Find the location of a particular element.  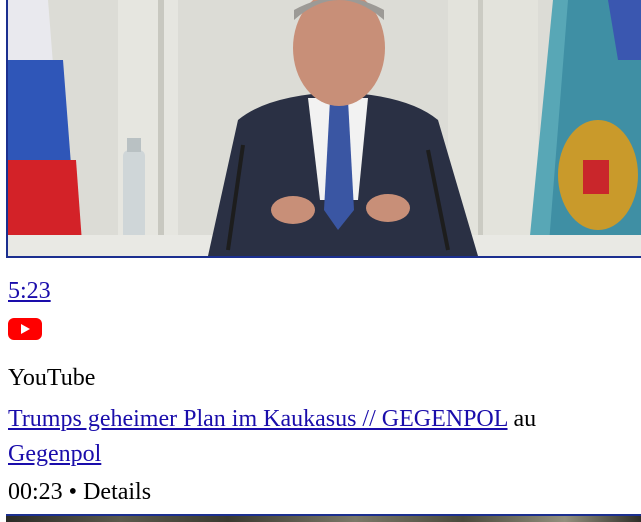

video-channel: Gegenpol is located at coordinates (54, 454).